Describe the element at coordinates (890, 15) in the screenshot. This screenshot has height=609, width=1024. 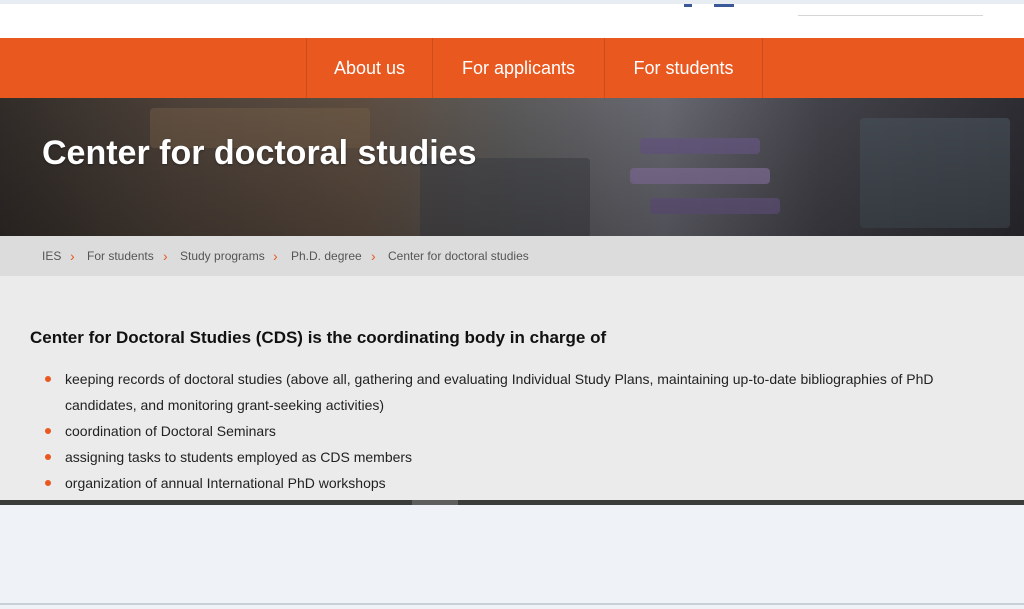
I see `search-input` at that location.